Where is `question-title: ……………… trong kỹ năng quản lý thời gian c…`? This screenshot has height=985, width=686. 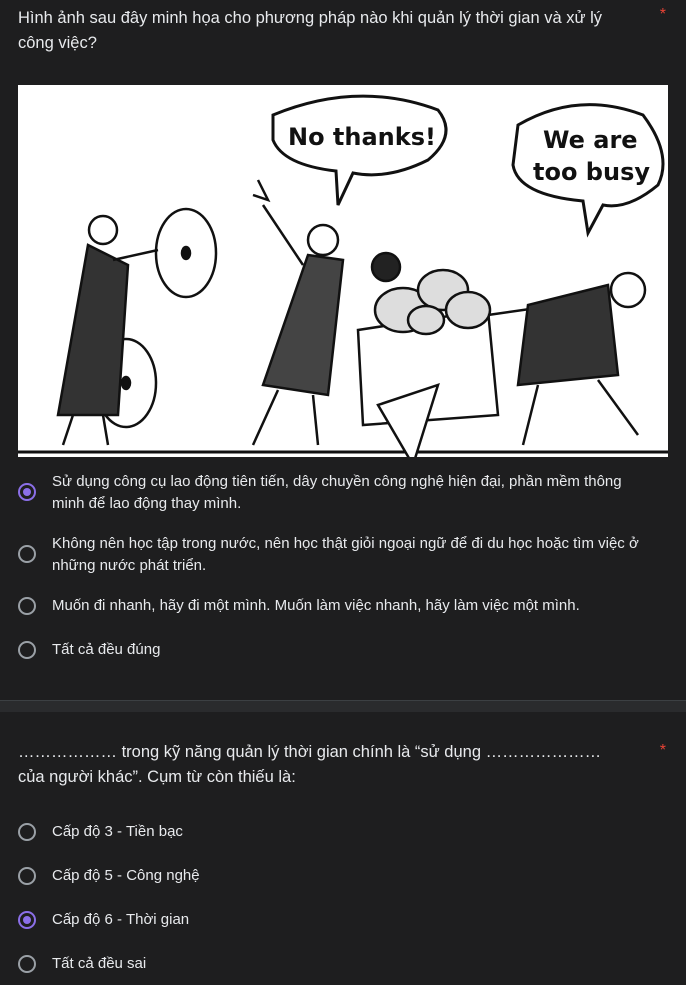 question-title: ……………… trong kỹ năng quản lý thời gian c… is located at coordinates (310, 764).